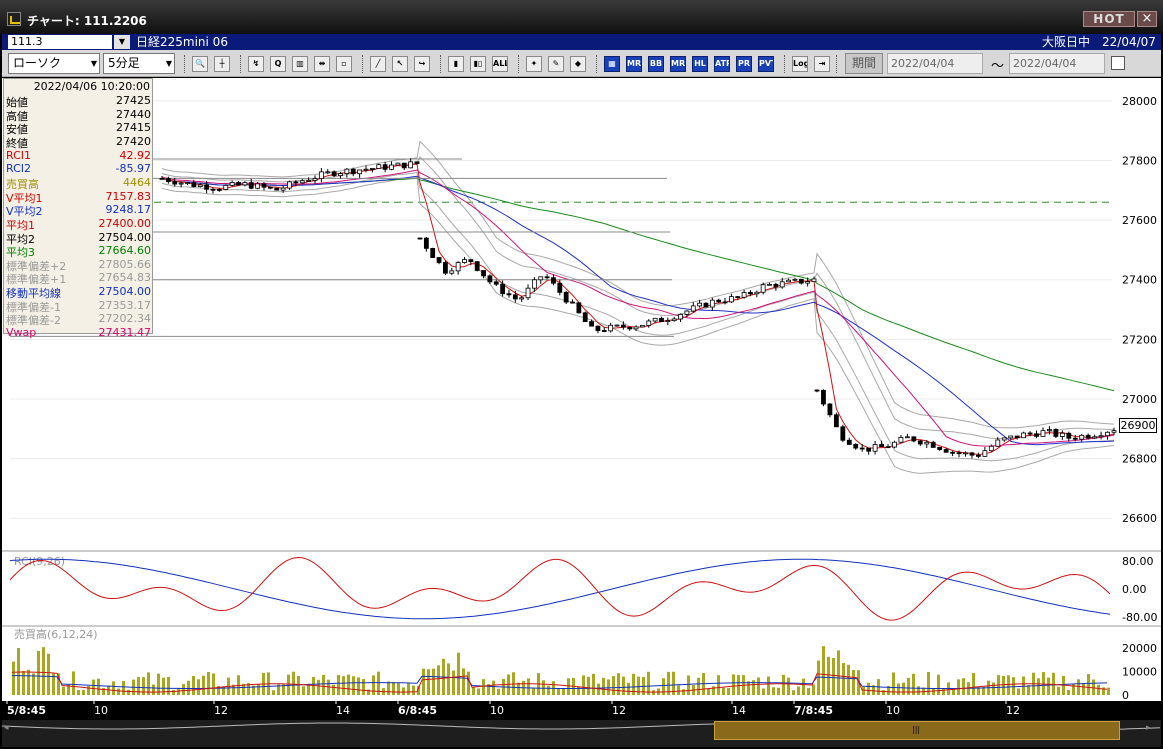 Image resolution: width=1163 pixels, height=749 pixels. What do you see at coordinates (139, 63) in the screenshot?
I see `interval-select: 5分足 ▼` at bounding box center [139, 63].